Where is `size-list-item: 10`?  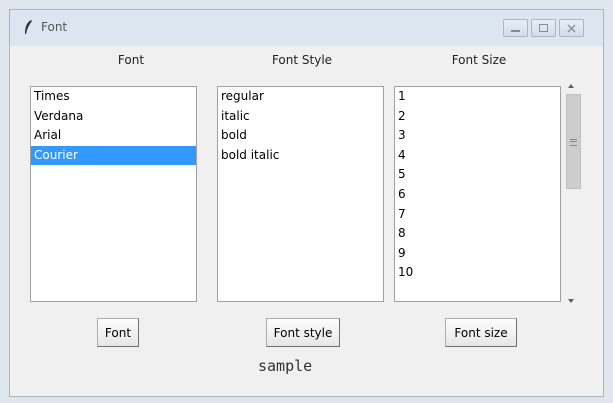
size-list-item: 10 is located at coordinates (477, 273).